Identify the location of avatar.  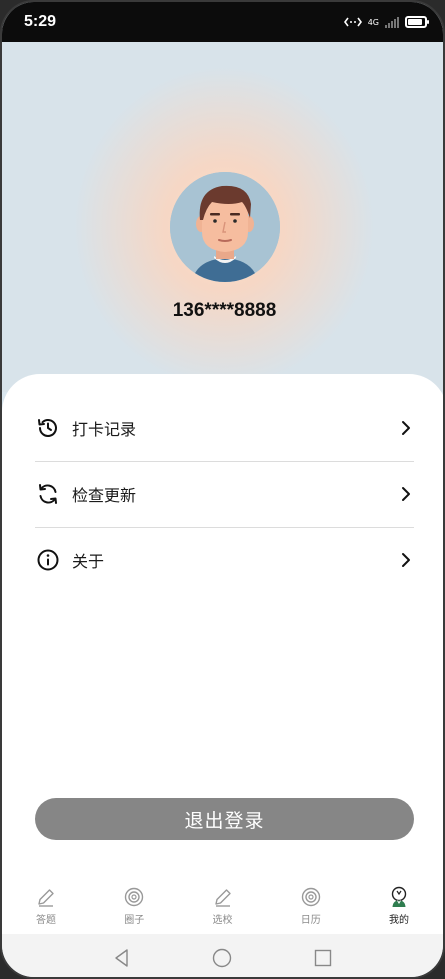
(225, 227).